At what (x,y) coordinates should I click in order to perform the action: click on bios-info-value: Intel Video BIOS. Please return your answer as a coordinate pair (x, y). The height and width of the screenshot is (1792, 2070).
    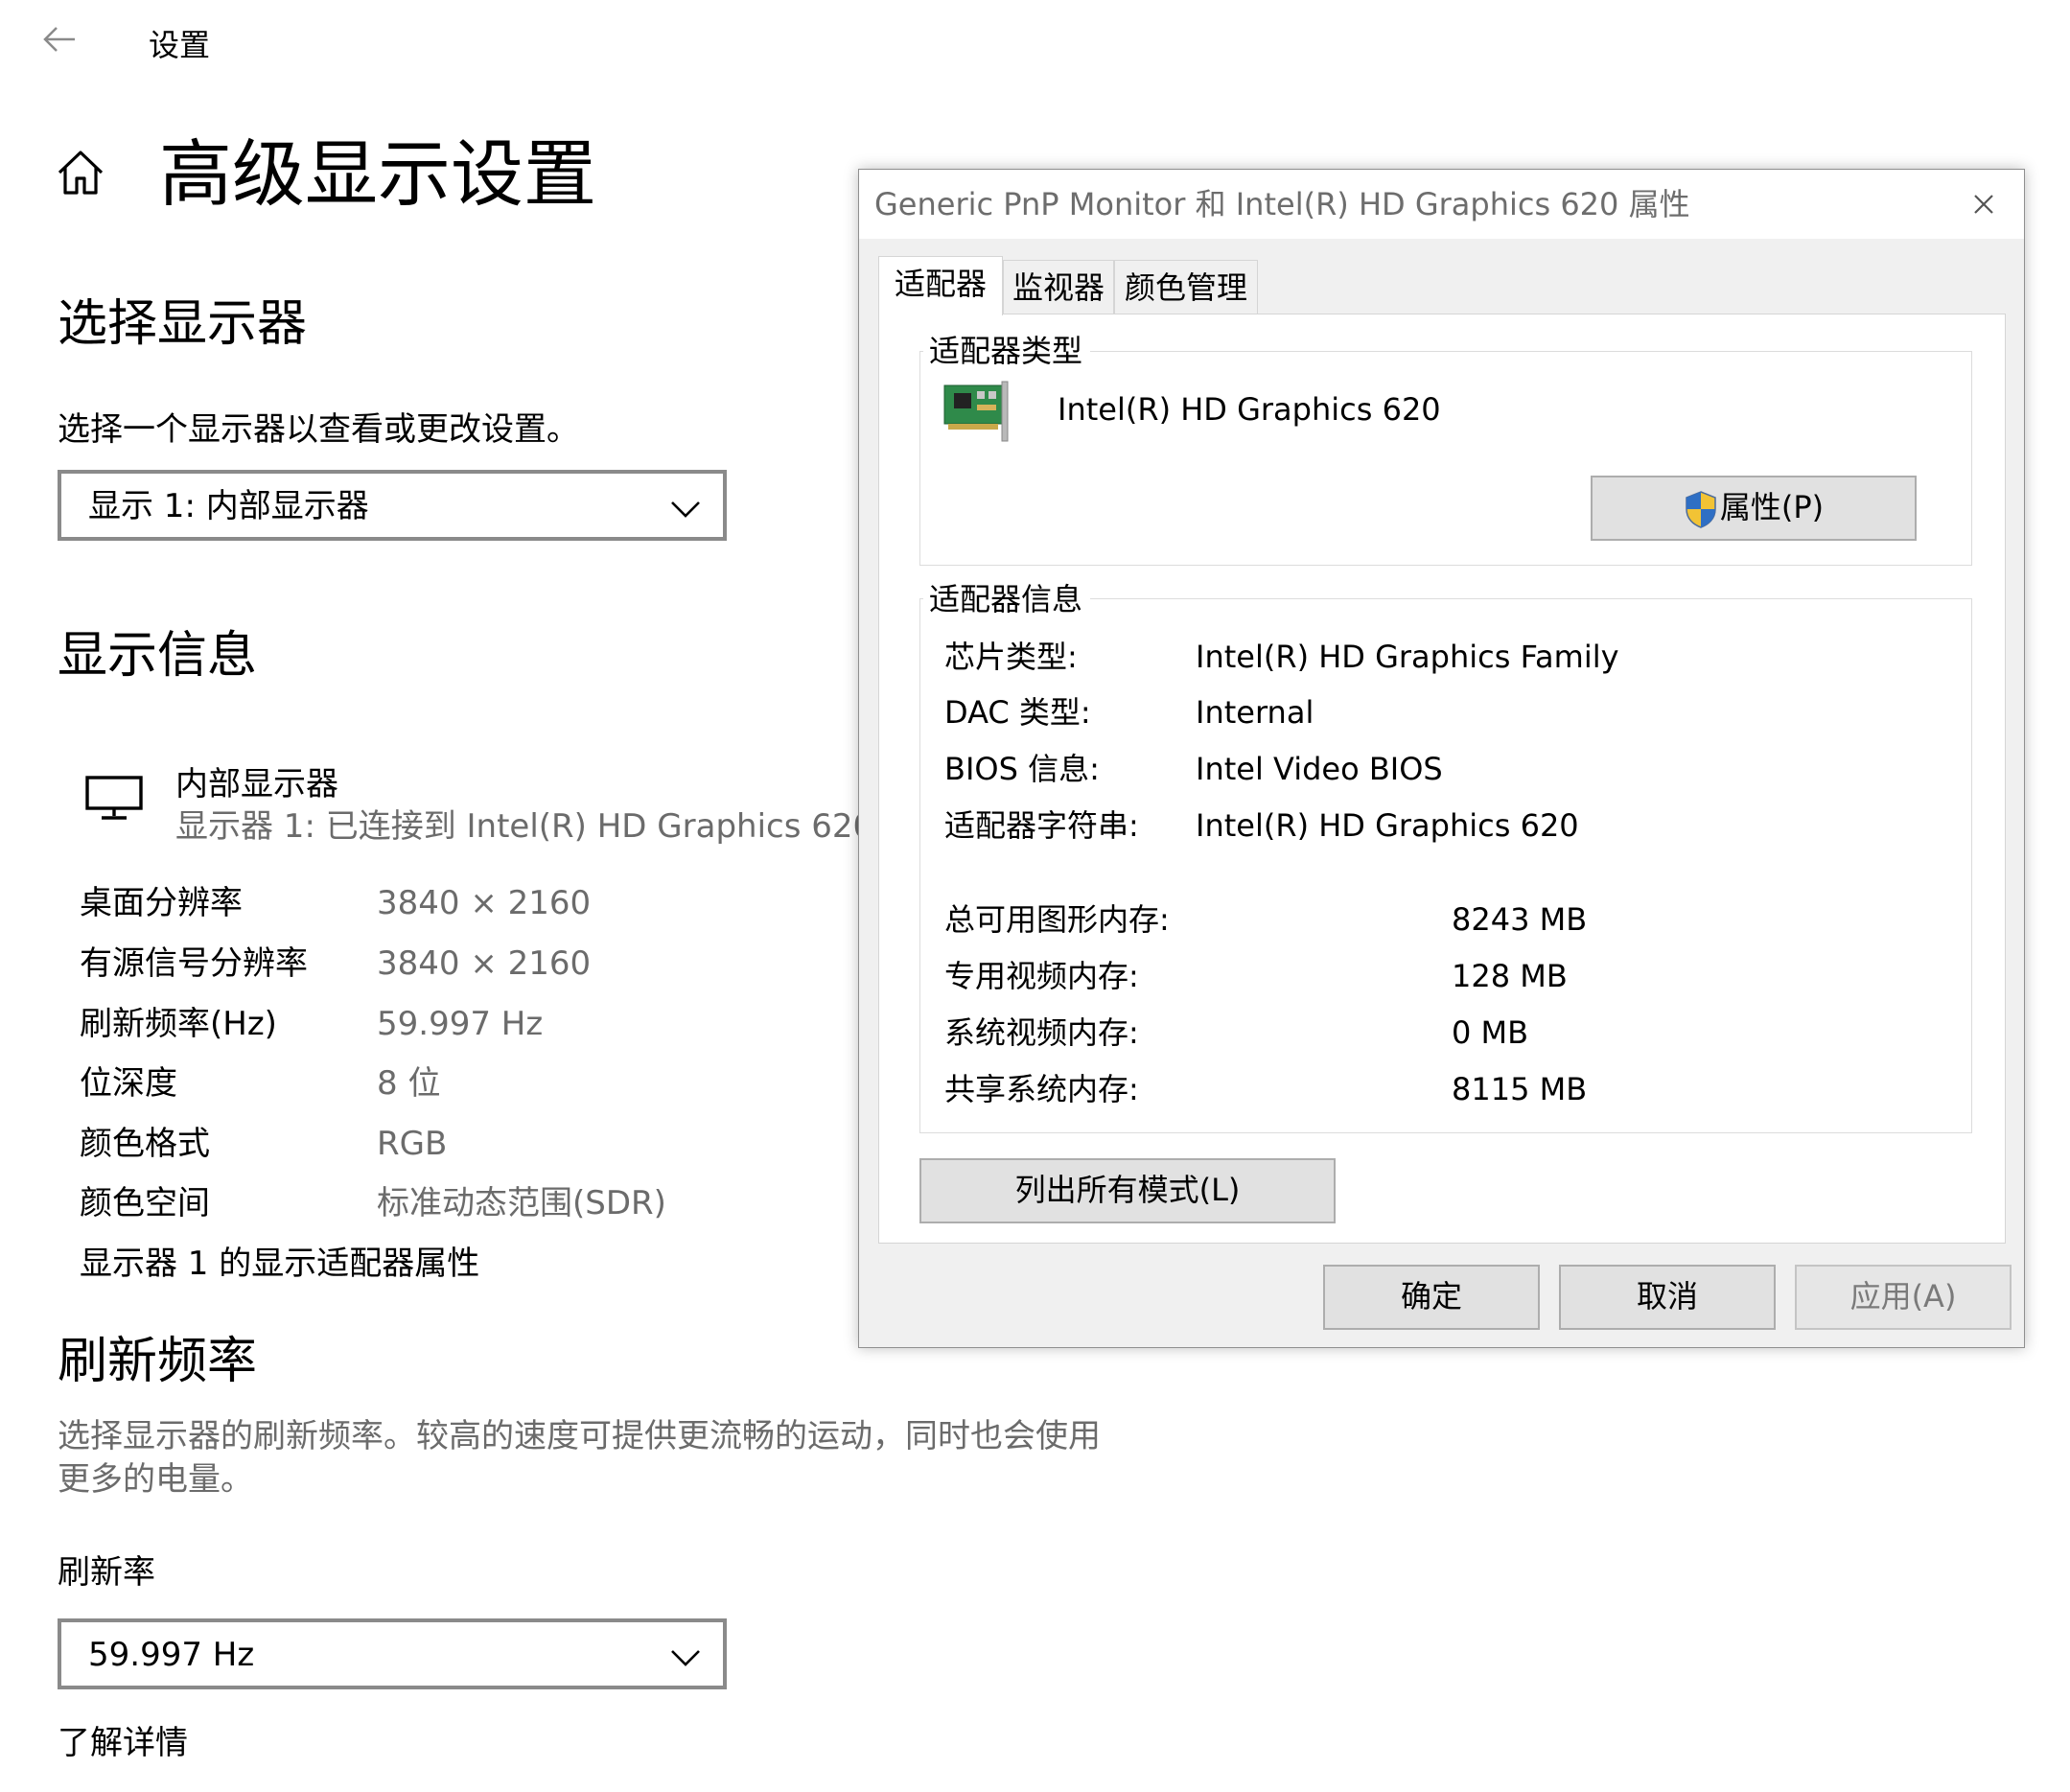
    Looking at the image, I should click on (1319, 769).